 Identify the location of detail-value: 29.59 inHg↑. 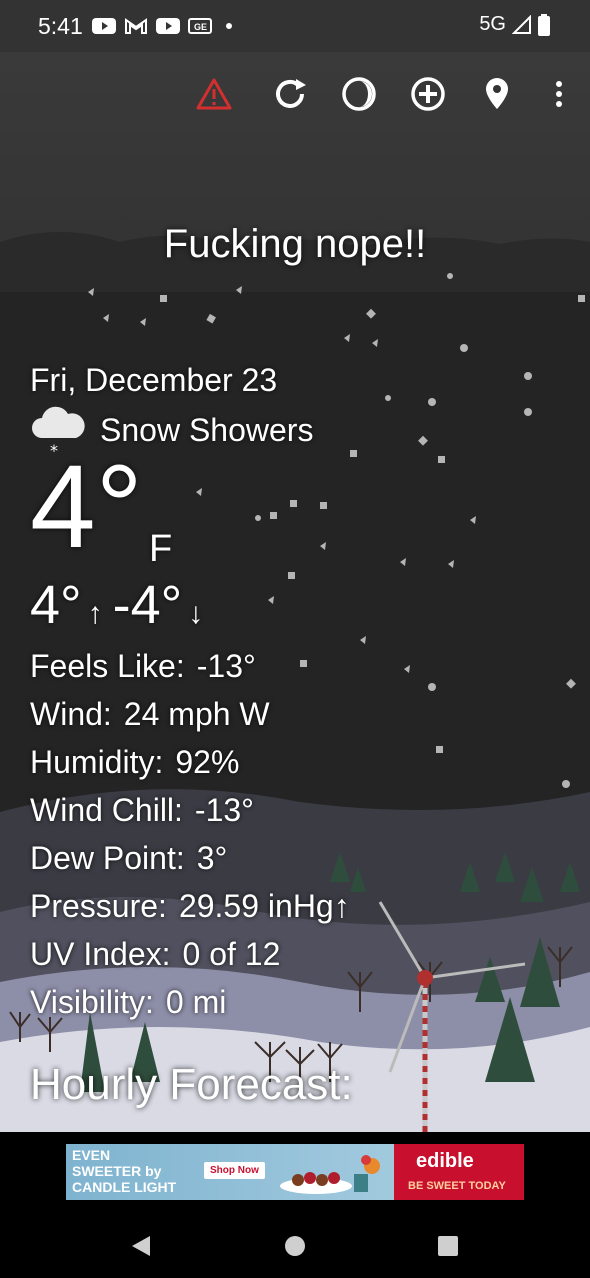
(264, 906).